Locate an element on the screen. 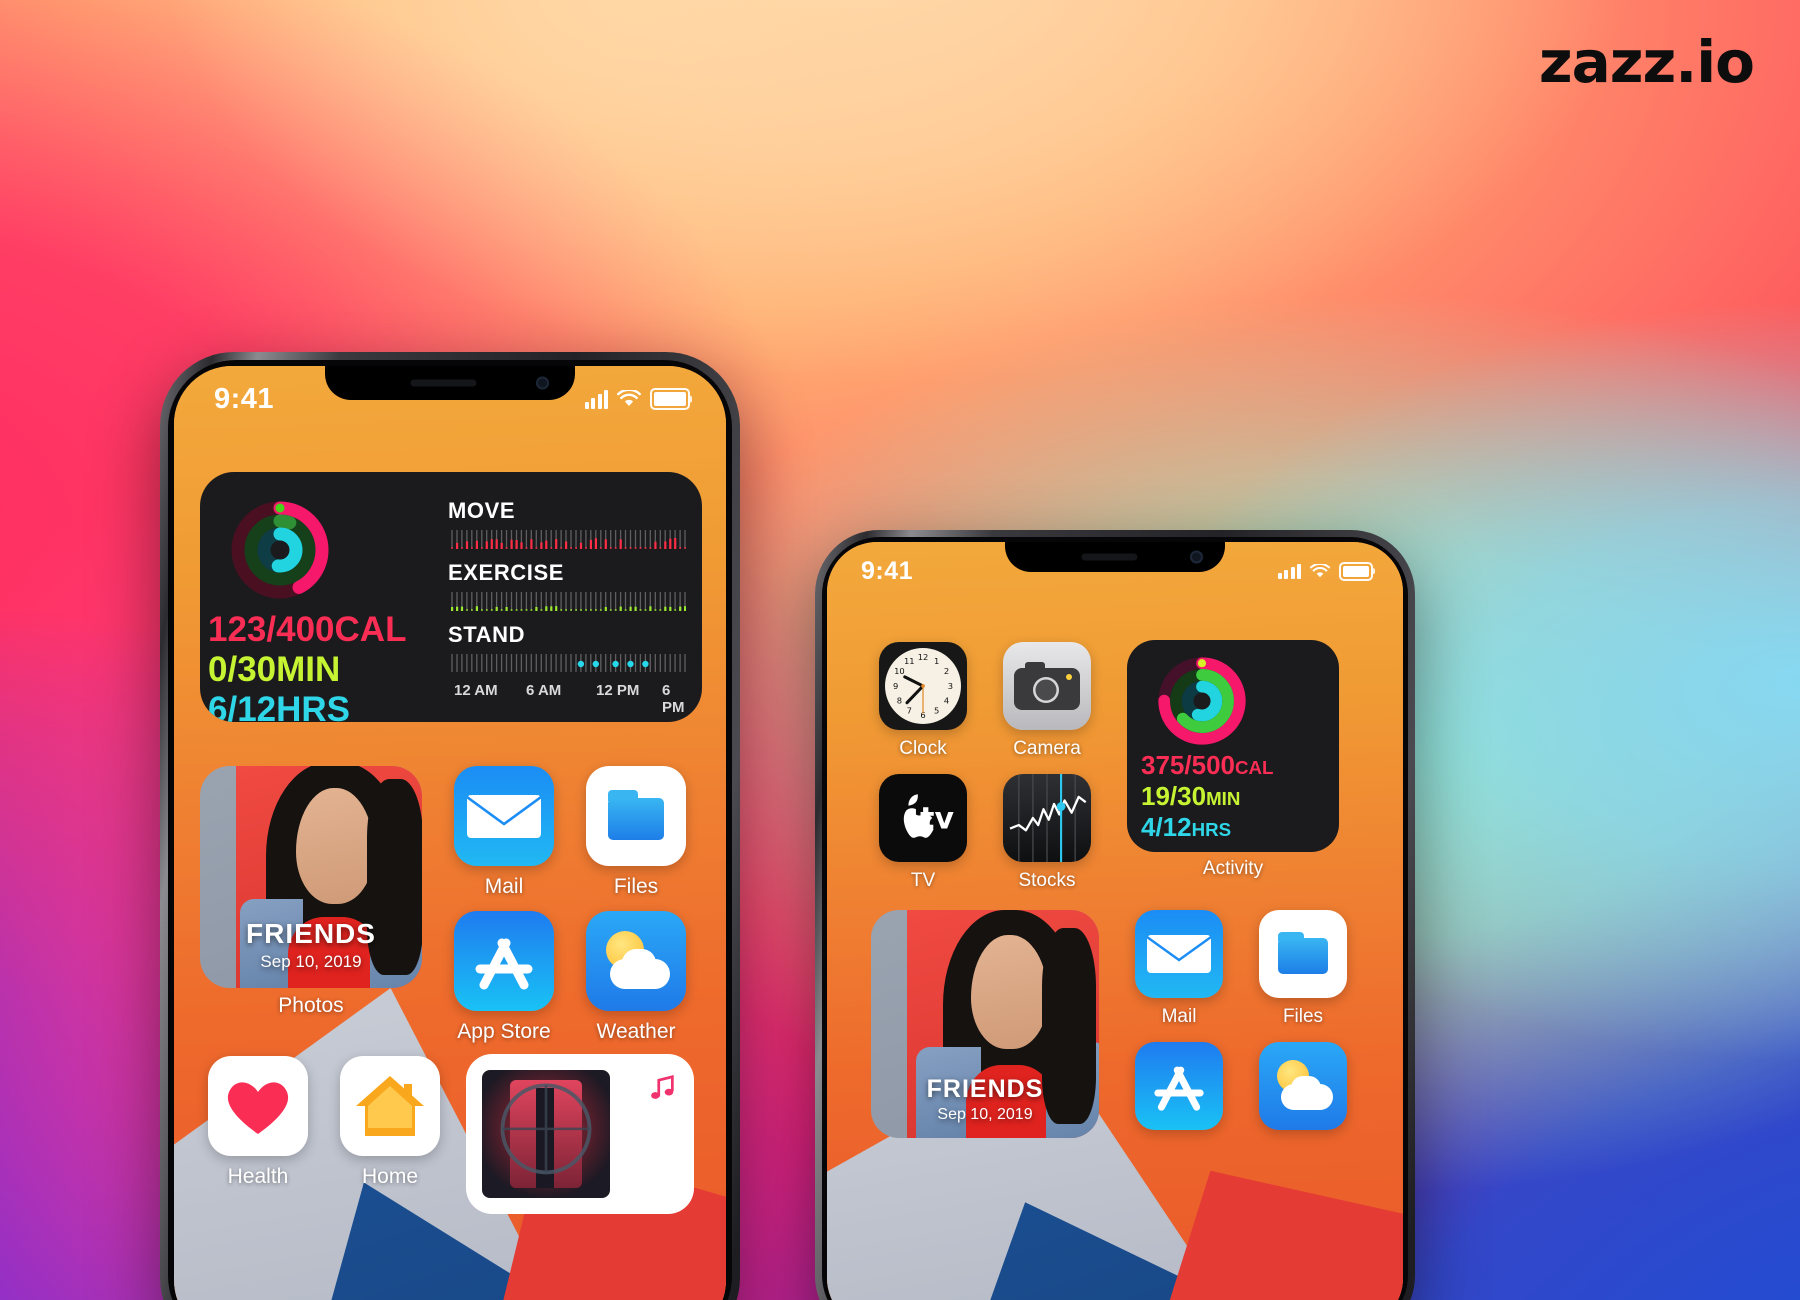 The image size is (1800, 1300). app-label: Camera is located at coordinates (1047, 748).